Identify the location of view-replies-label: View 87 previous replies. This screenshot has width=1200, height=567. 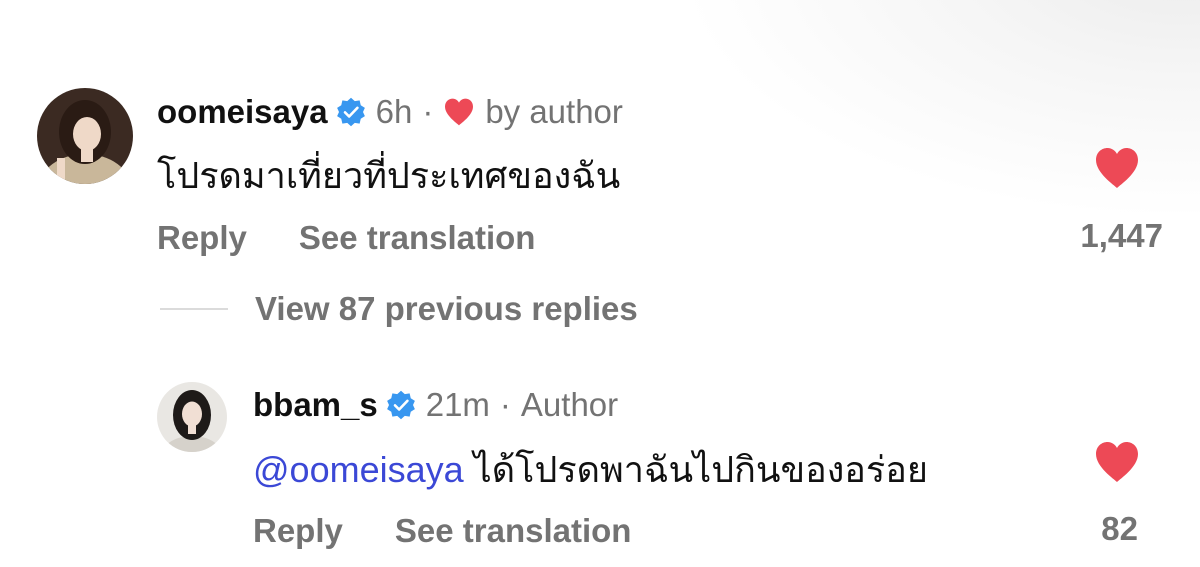
(446, 308).